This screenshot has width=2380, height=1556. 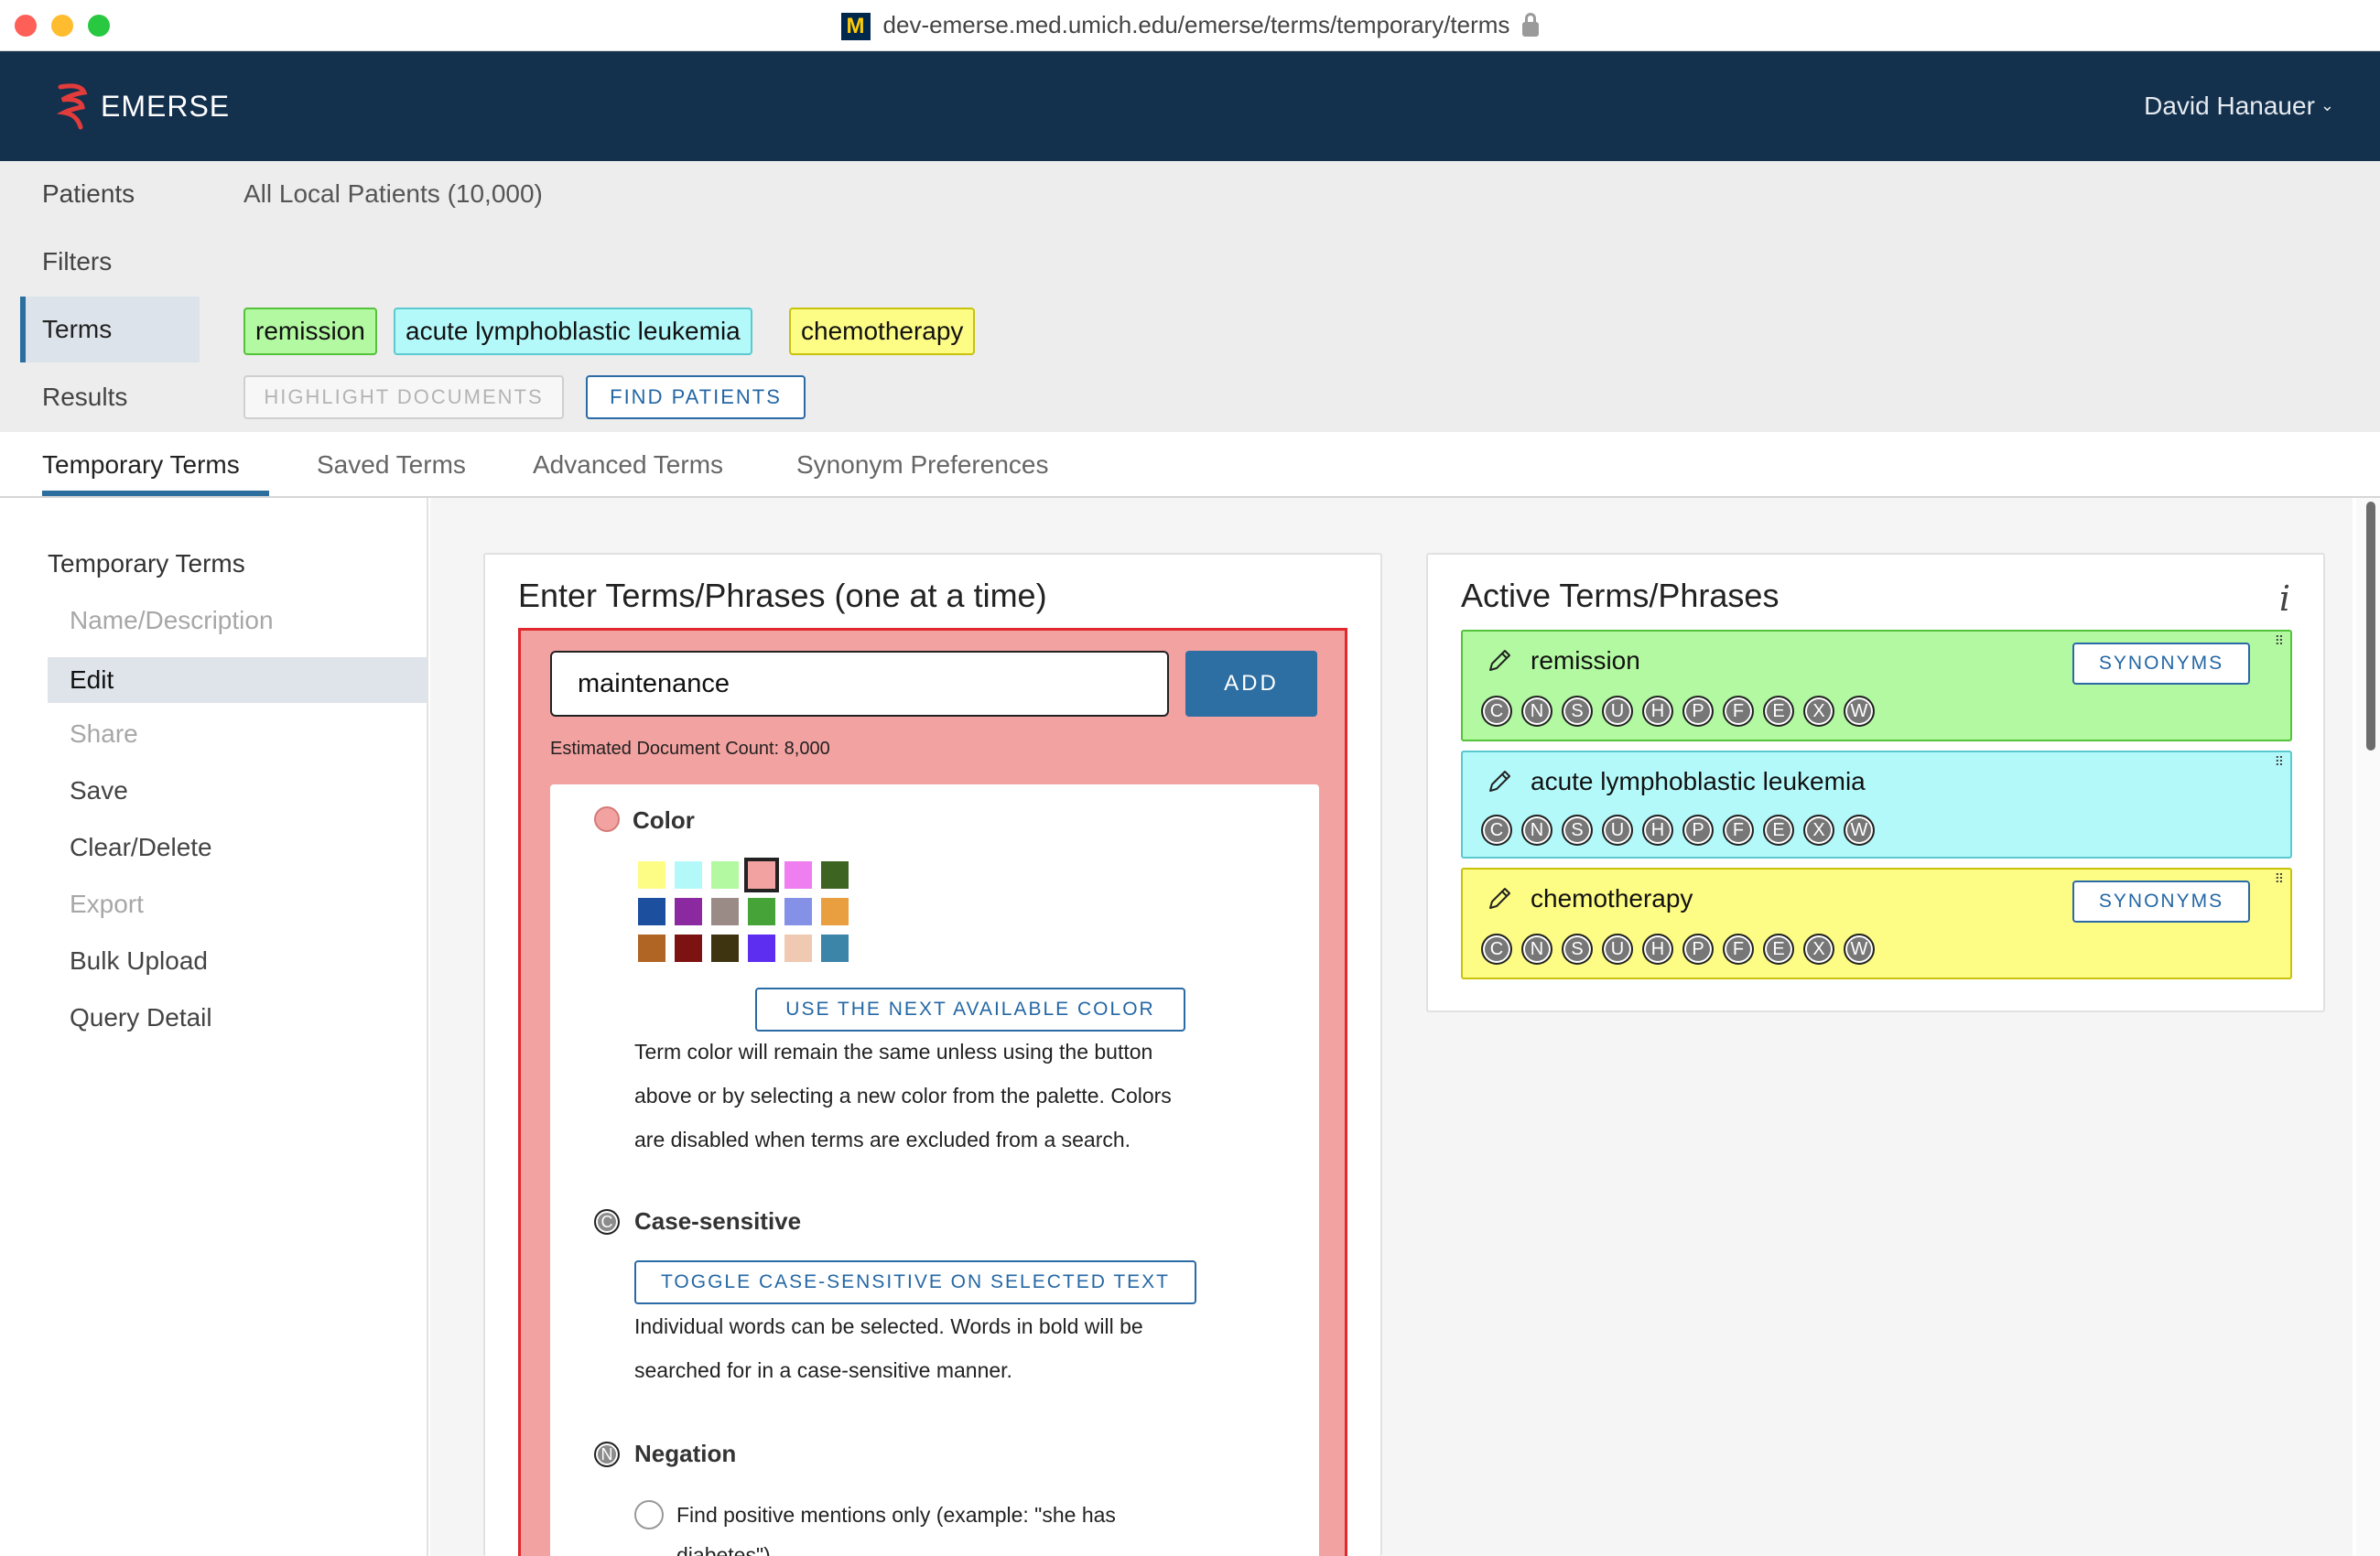 I want to click on summary-results-link: Results, so click(x=84, y=397).